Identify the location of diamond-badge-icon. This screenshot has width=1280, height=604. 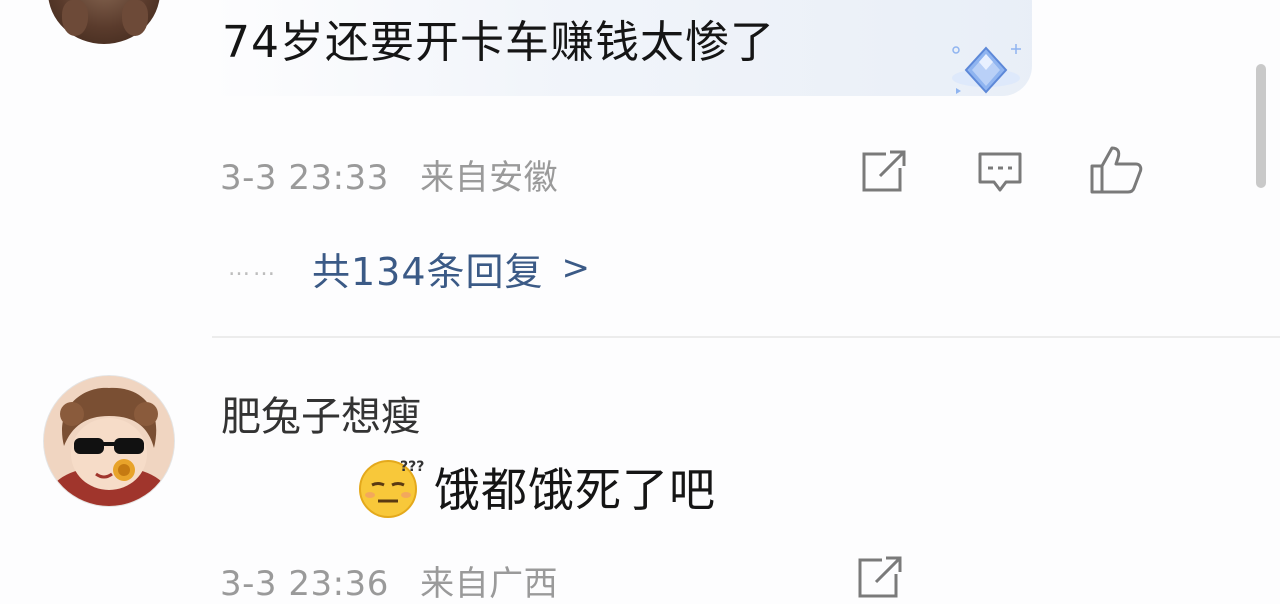
(986, 70).